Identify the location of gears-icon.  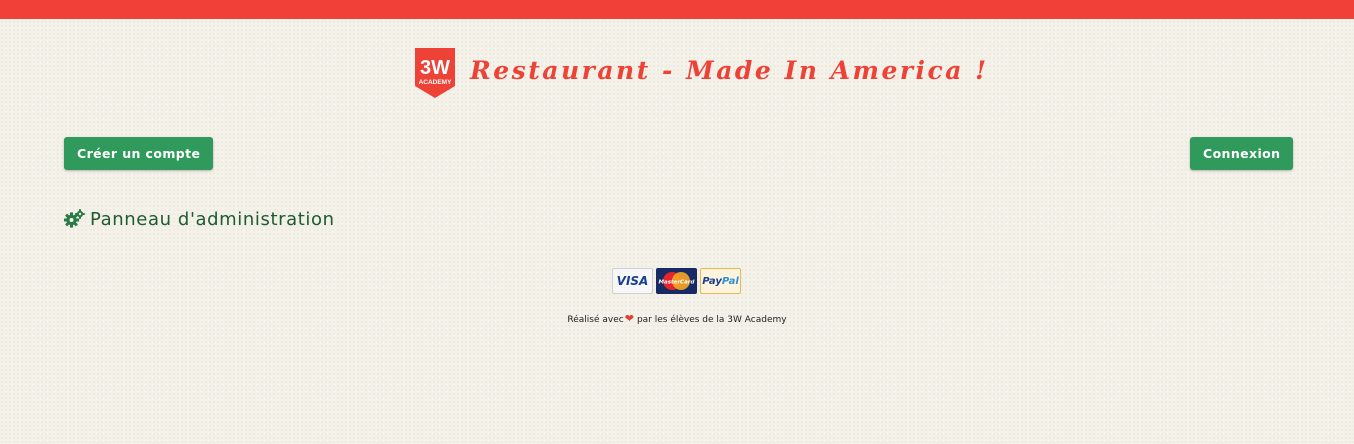
(74, 218).